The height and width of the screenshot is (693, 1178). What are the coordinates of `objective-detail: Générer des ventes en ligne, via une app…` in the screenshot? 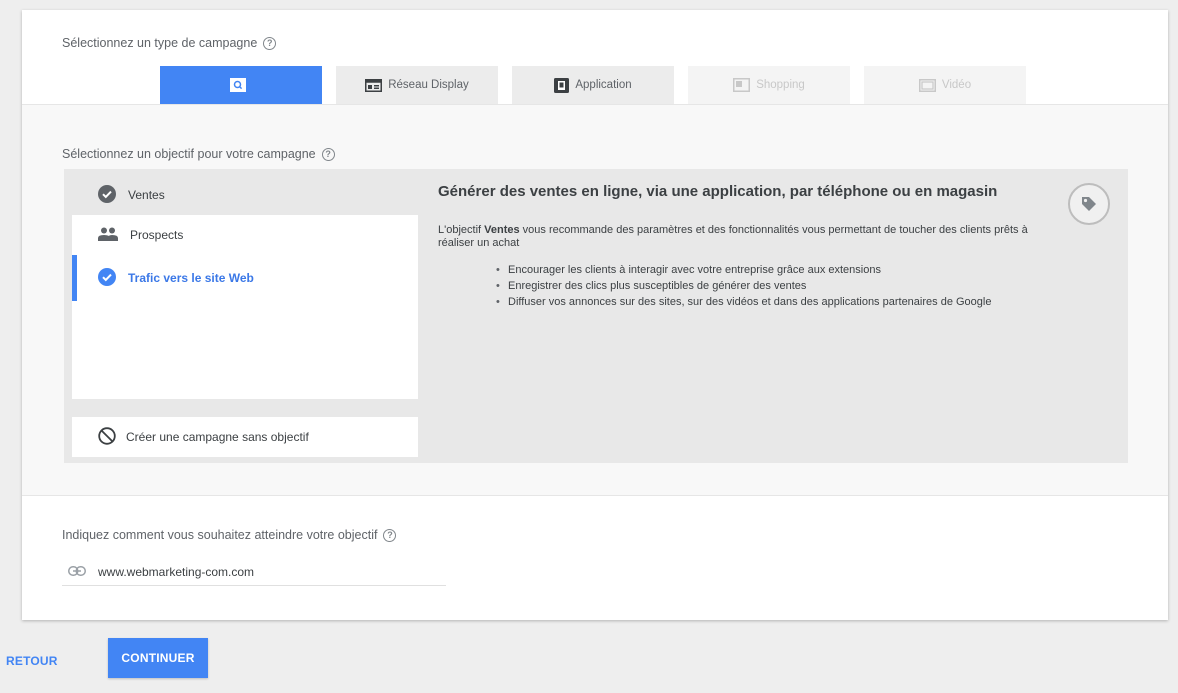 It's located at (758, 246).